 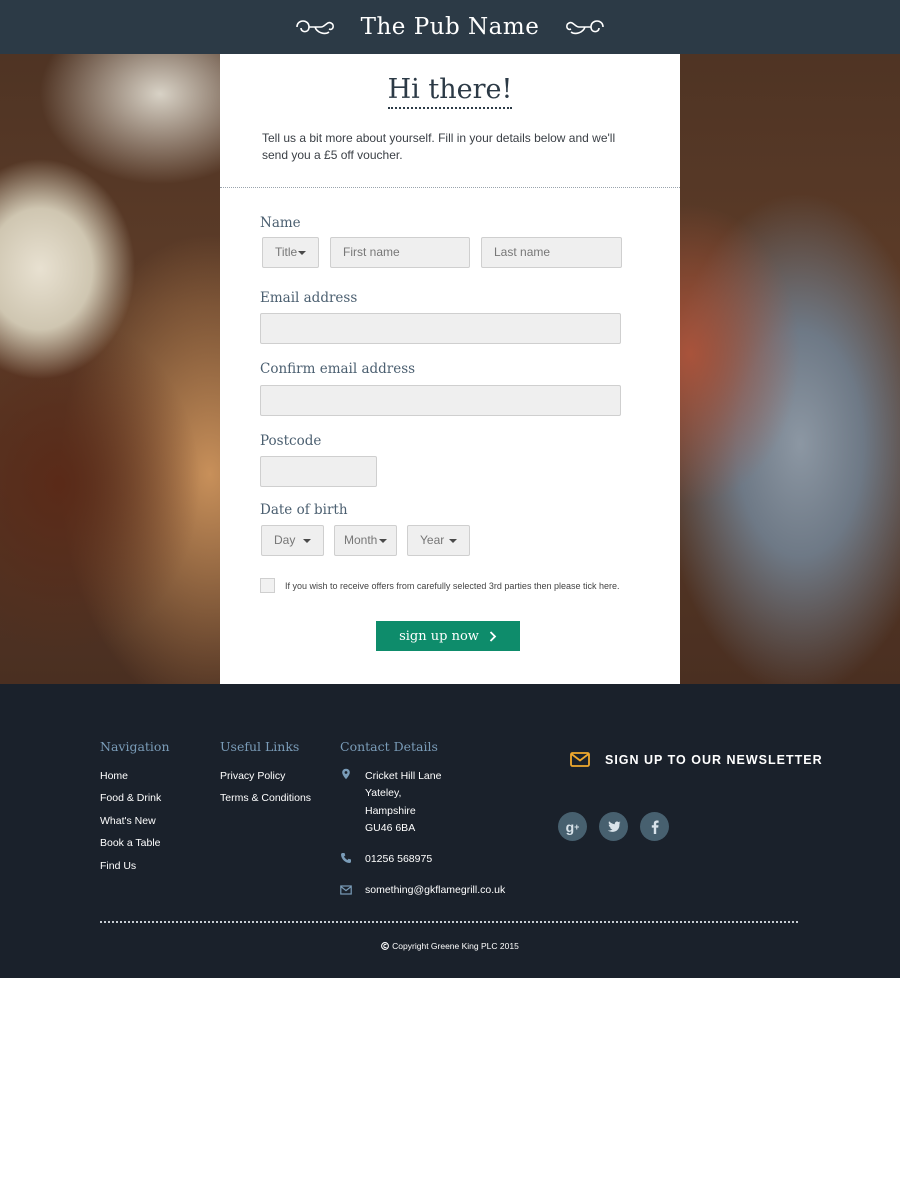 I want to click on confirm-email-label: Confirm email address, so click(x=338, y=369).